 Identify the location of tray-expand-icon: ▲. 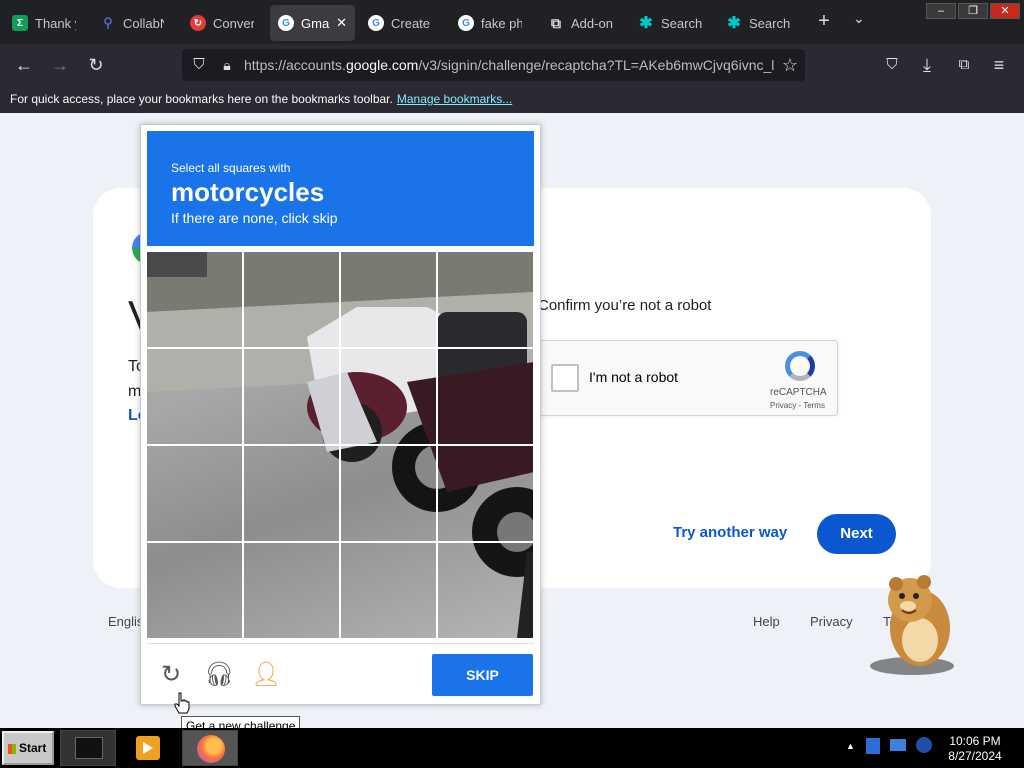
(850, 746).